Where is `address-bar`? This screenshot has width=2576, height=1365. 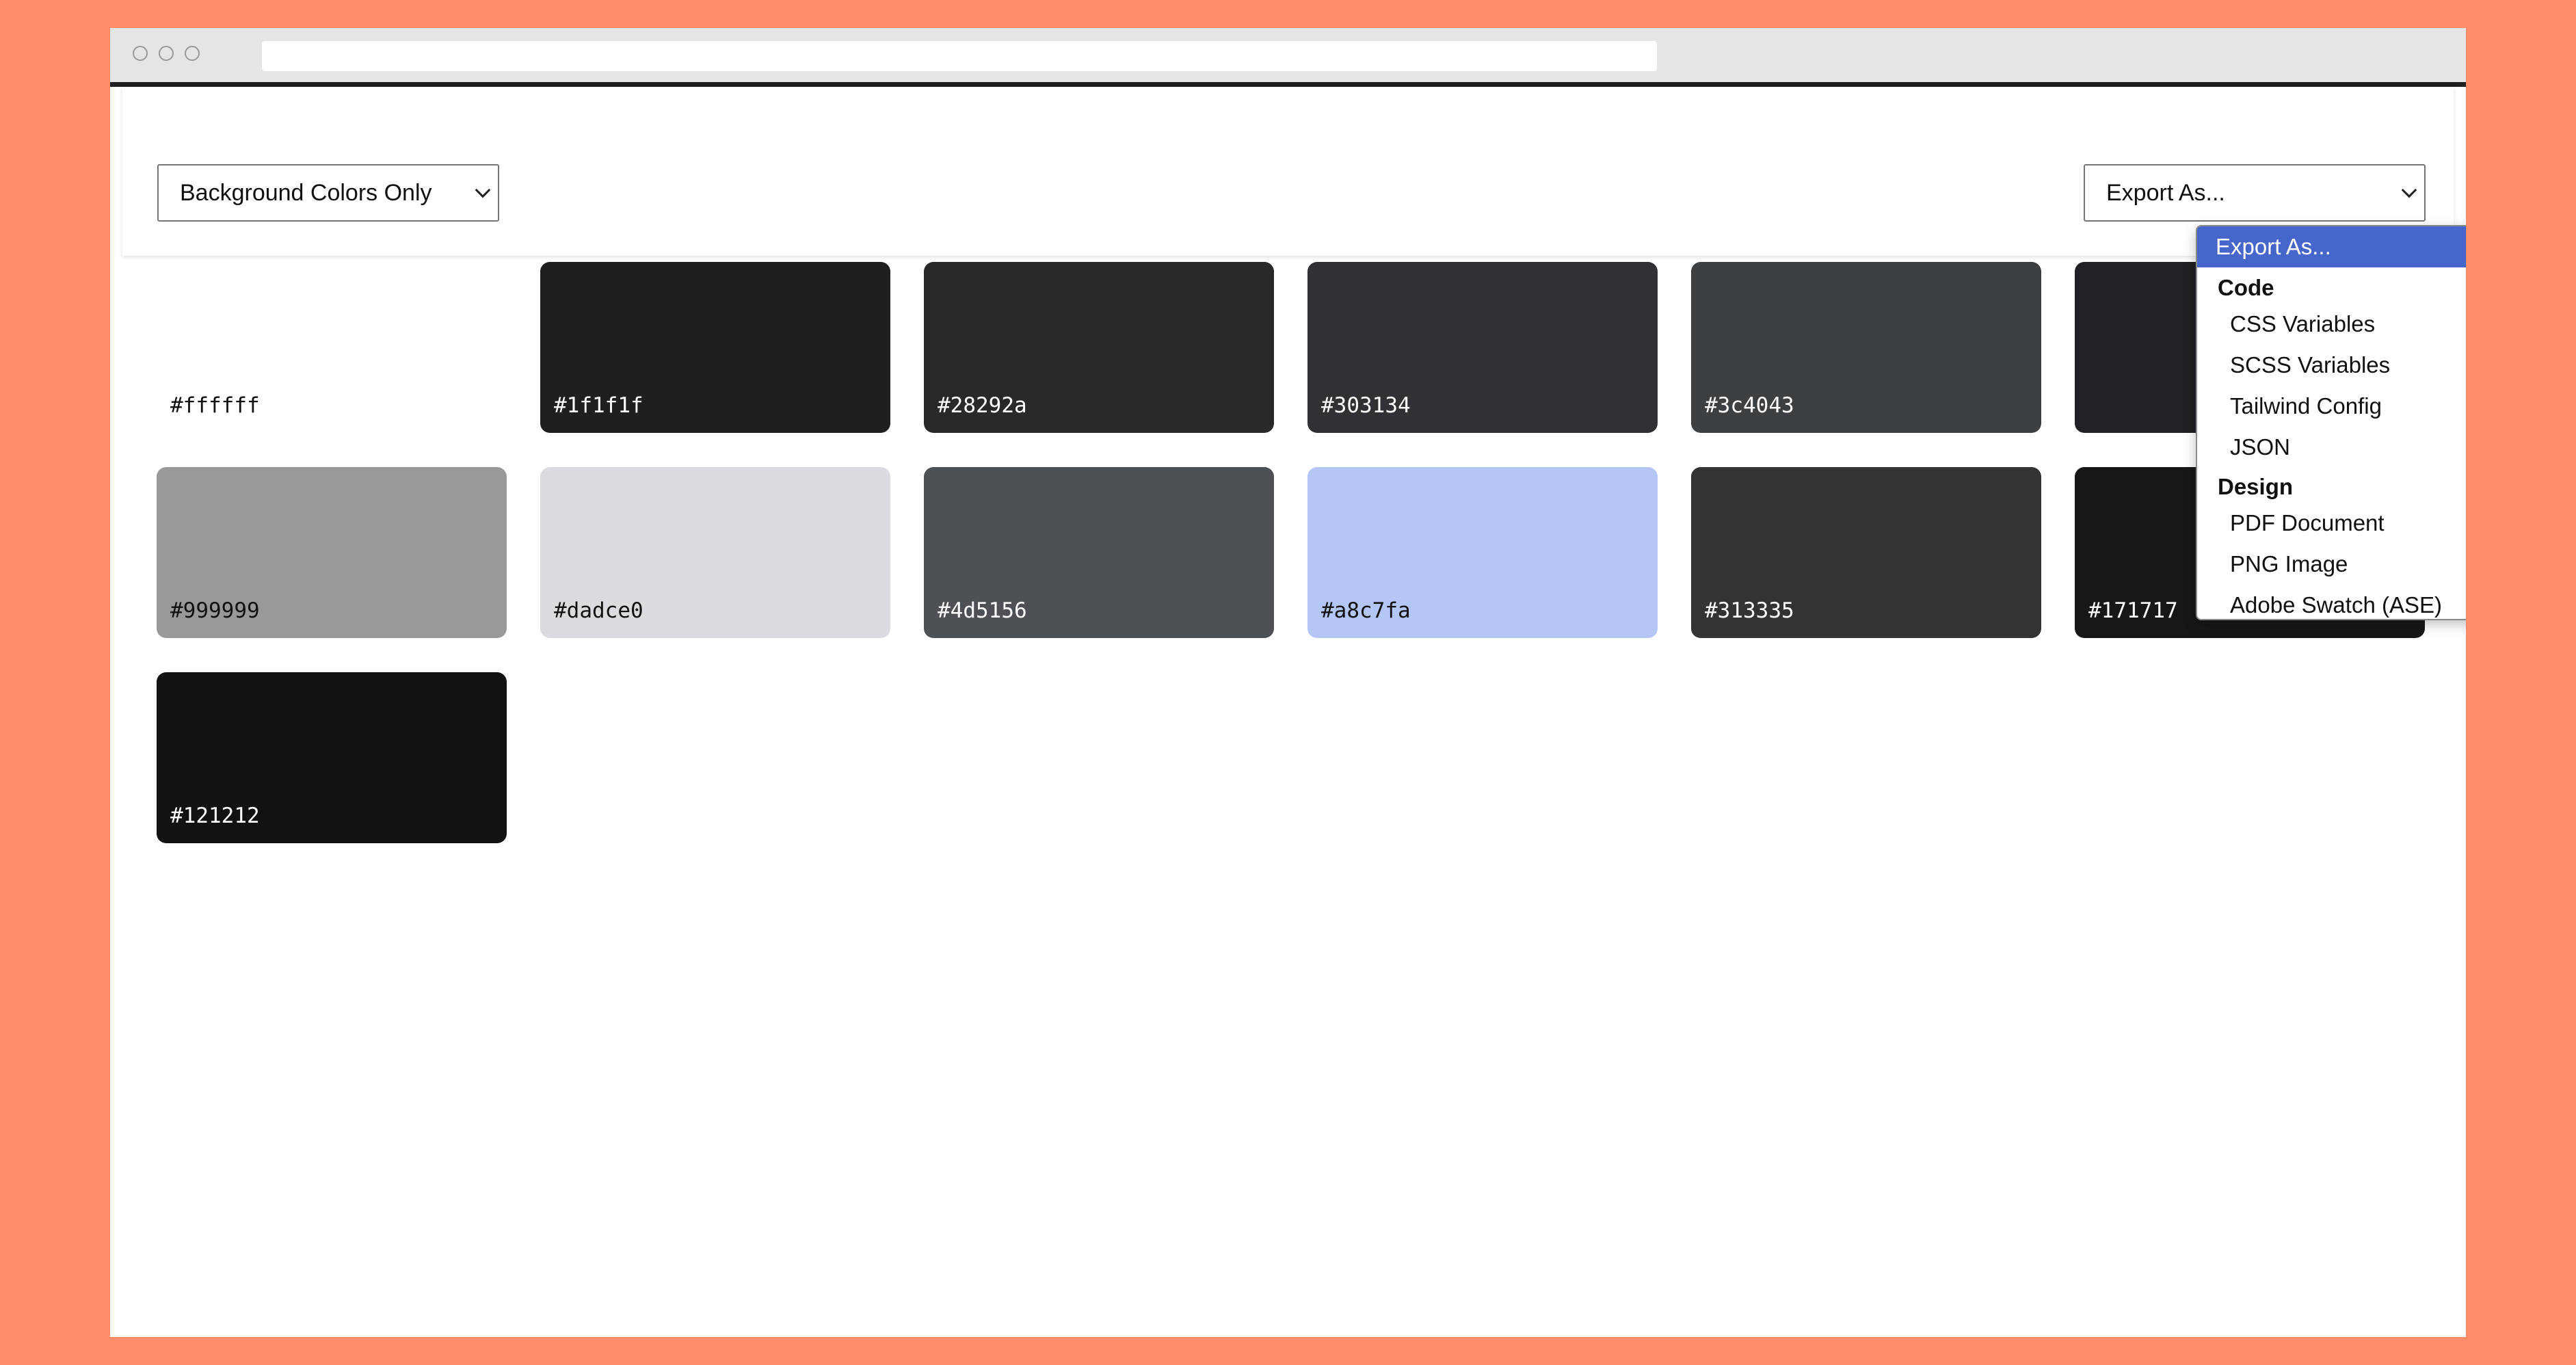 address-bar is located at coordinates (959, 56).